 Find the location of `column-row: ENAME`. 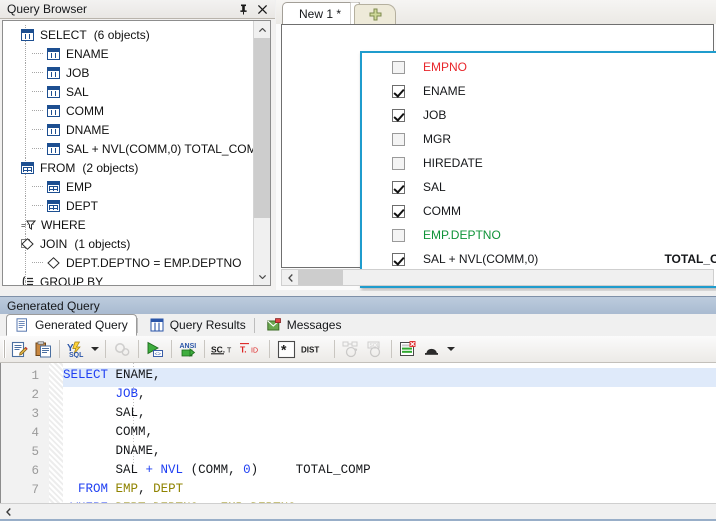

column-row: ENAME is located at coordinates (539, 91).